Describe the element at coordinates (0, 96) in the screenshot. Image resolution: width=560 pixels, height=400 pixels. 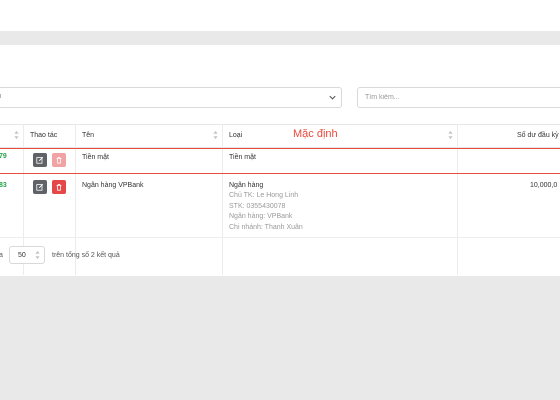
I see `filter-select-value: ù` at that location.